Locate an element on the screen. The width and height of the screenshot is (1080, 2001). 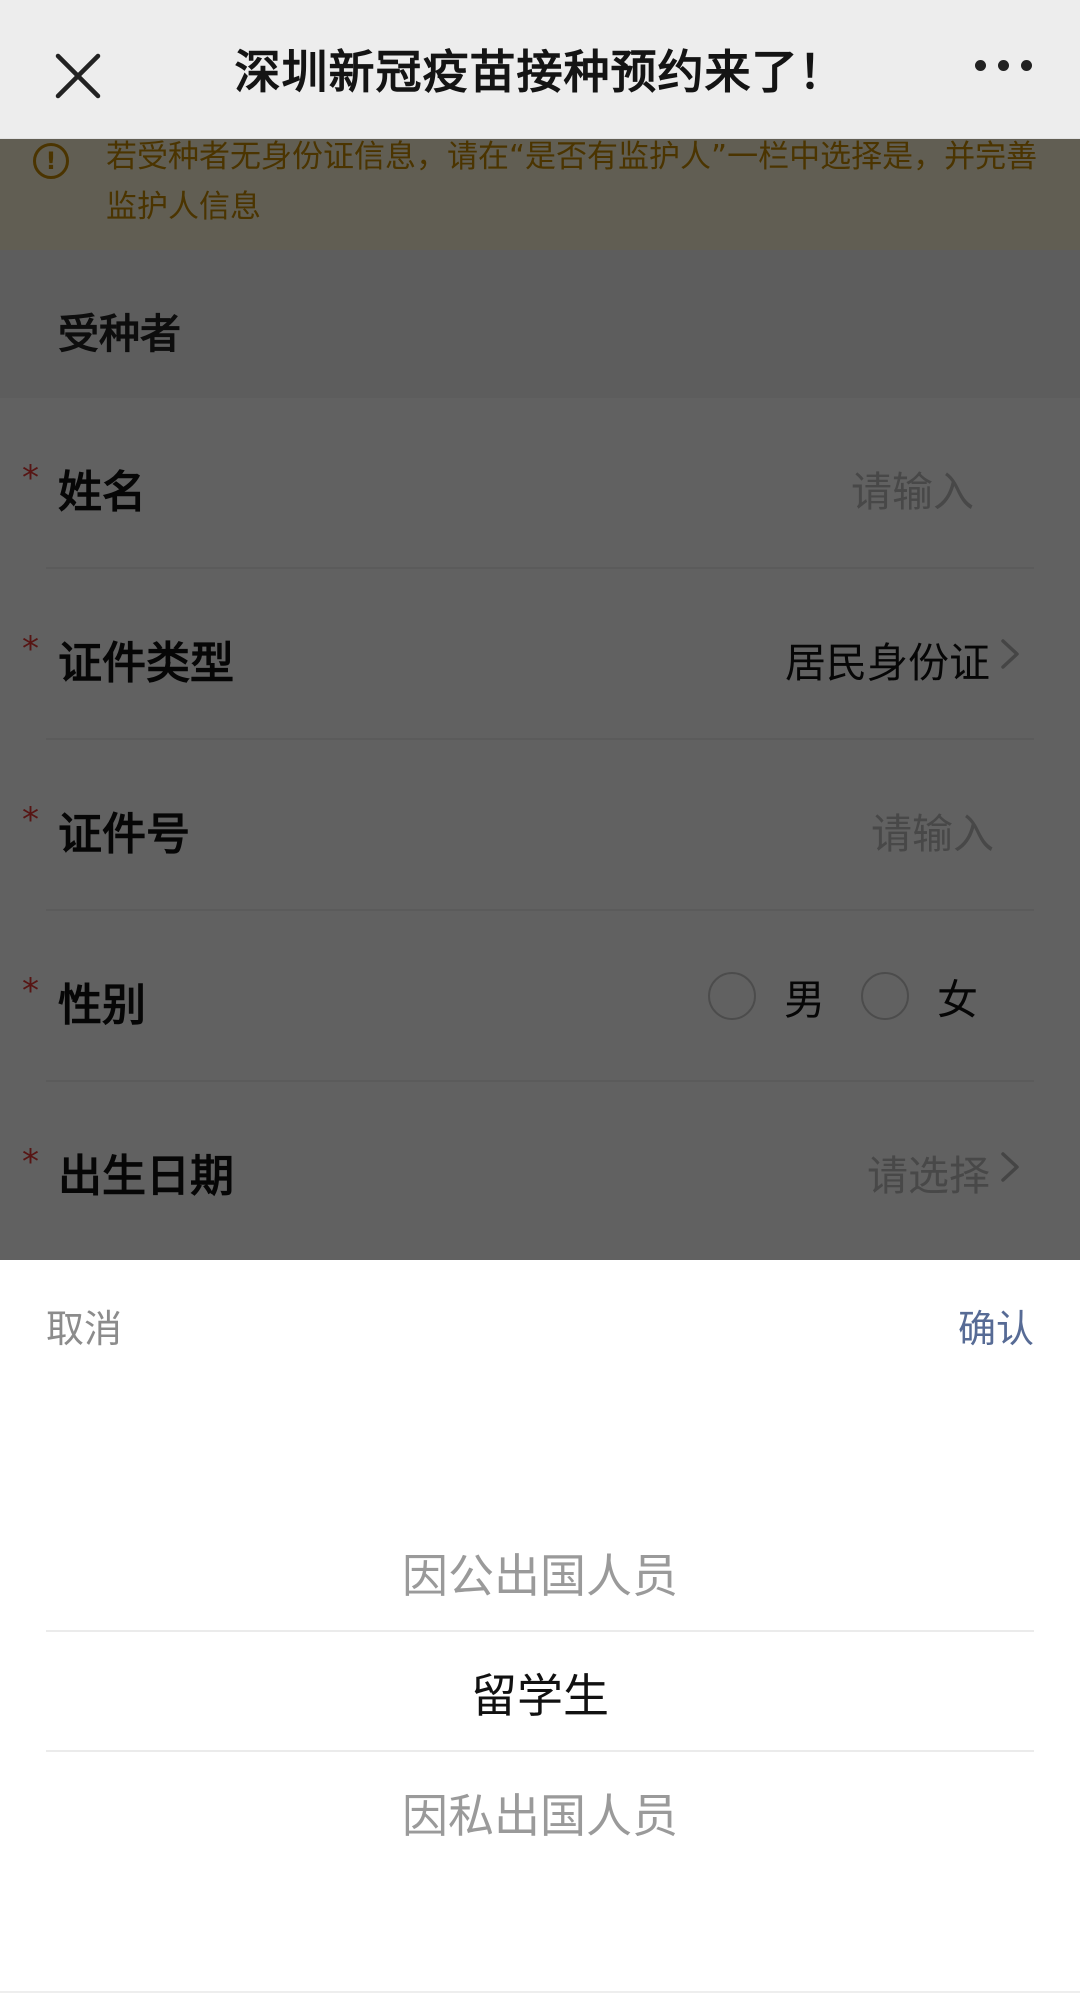
id-number-input: 请输入 is located at coordinates (932, 830).